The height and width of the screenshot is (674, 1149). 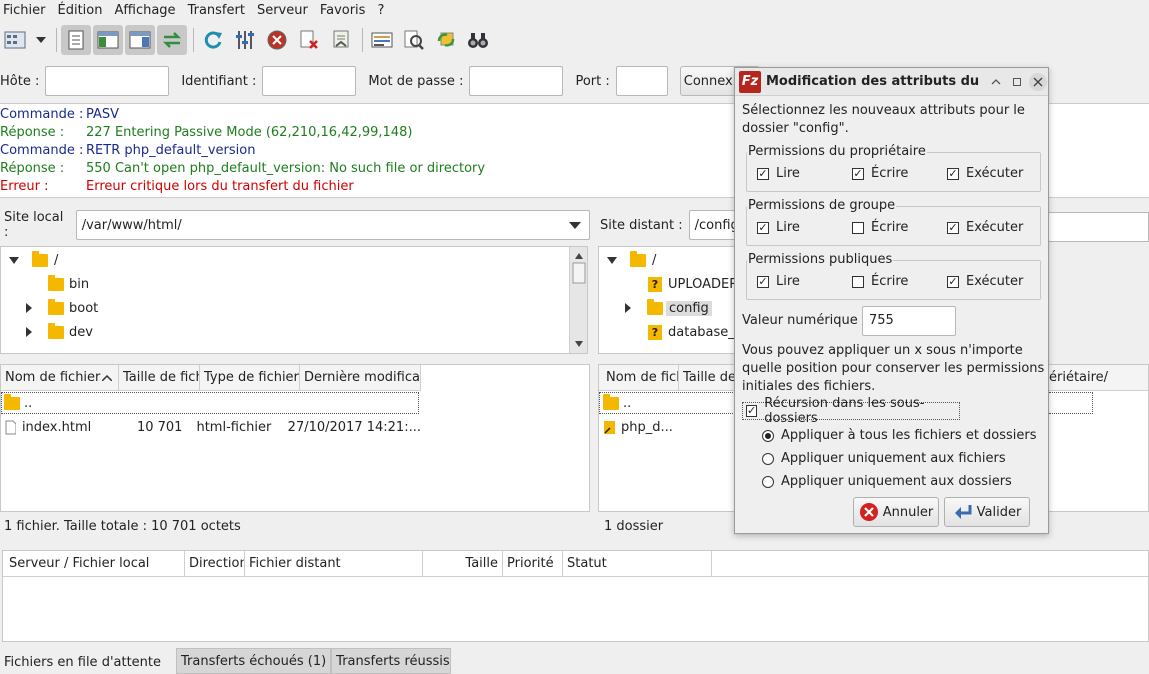 I want to click on tree-item-bin: bin, so click(x=68, y=284).